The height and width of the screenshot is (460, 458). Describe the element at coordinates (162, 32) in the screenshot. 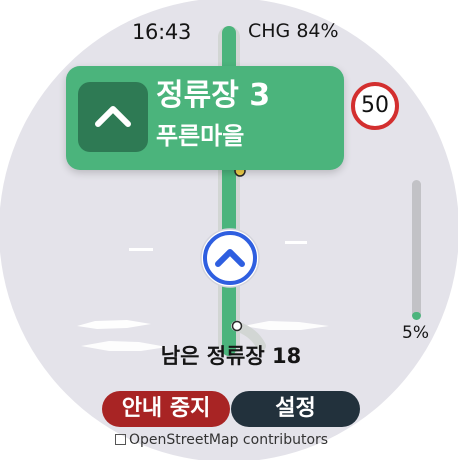

I see `clock-time: 16:43` at that location.